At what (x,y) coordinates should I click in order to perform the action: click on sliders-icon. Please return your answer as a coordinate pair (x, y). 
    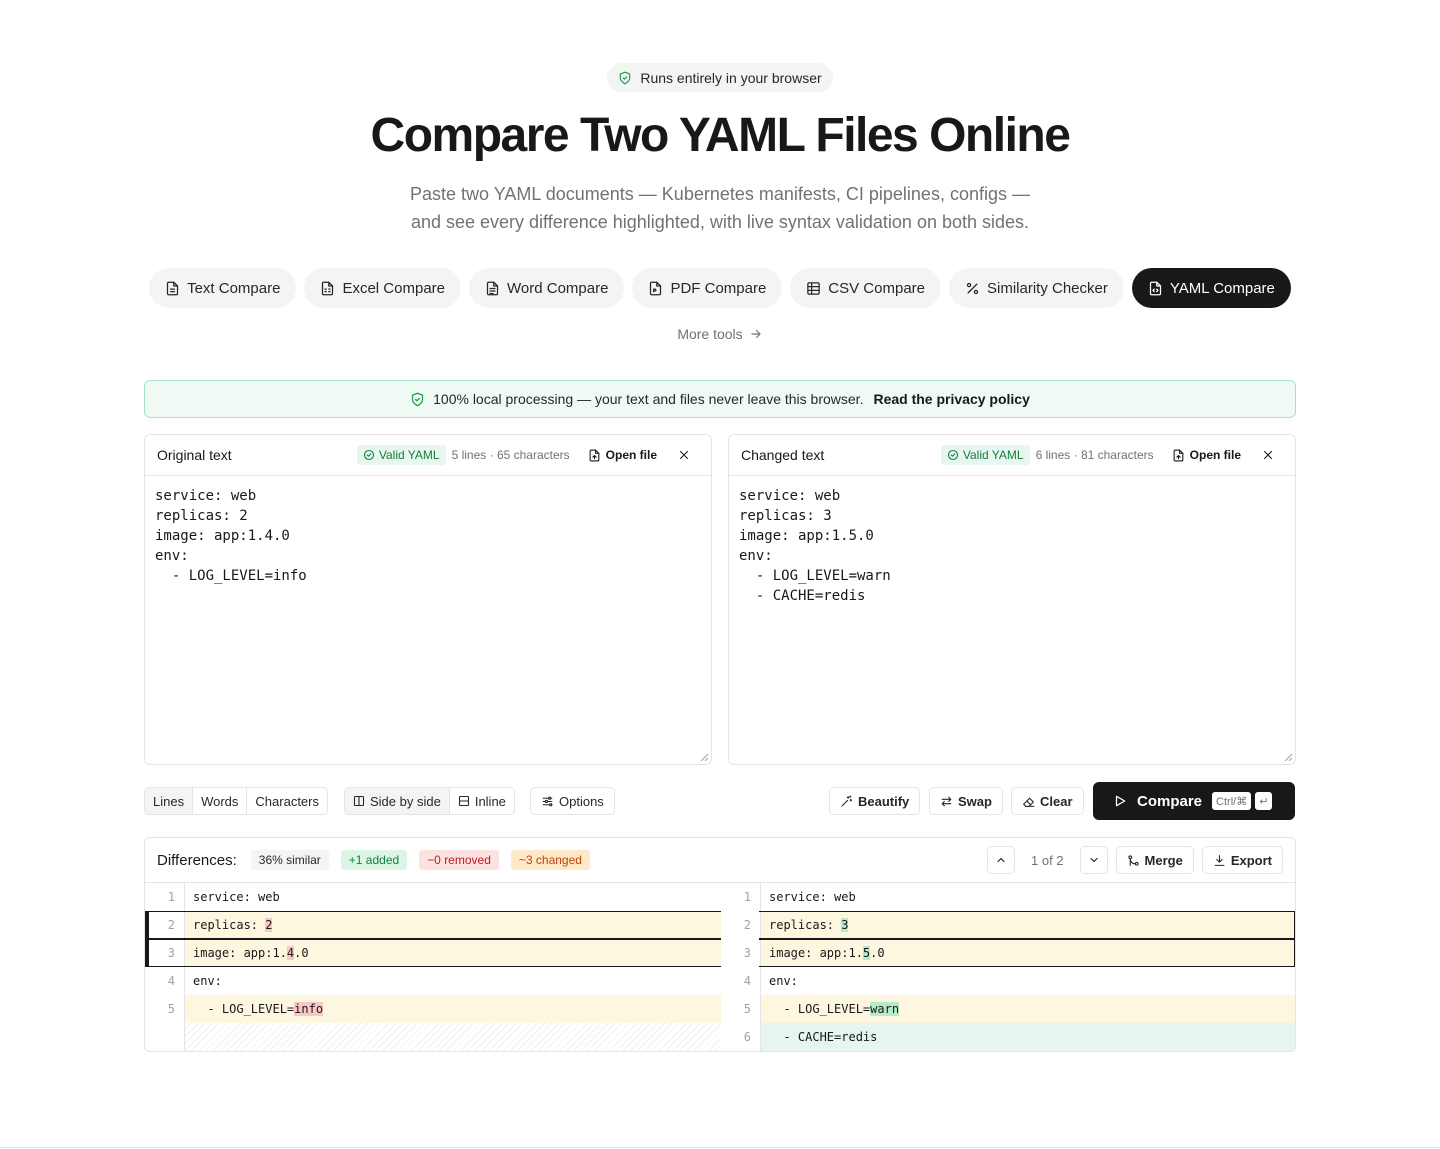
    Looking at the image, I should click on (547, 801).